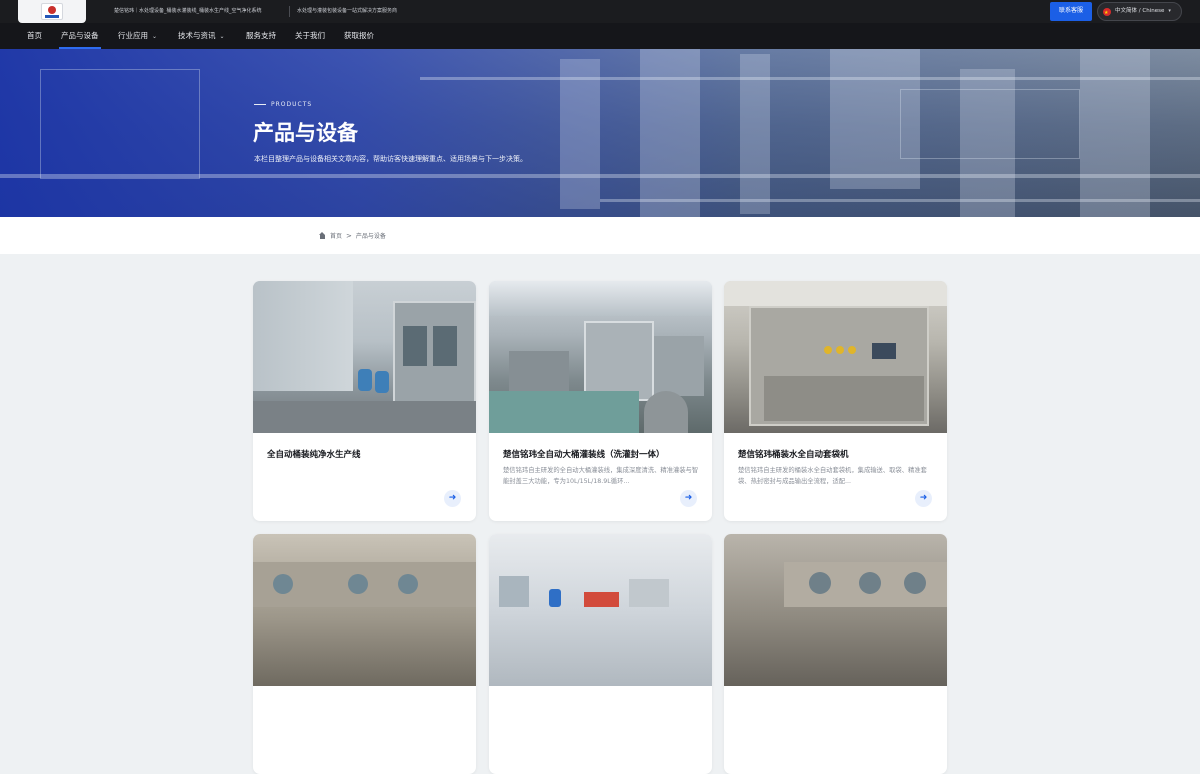 The image size is (1200, 774). Describe the element at coordinates (1107, 13) in the screenshot. I see `china-flag-icon` at that location.